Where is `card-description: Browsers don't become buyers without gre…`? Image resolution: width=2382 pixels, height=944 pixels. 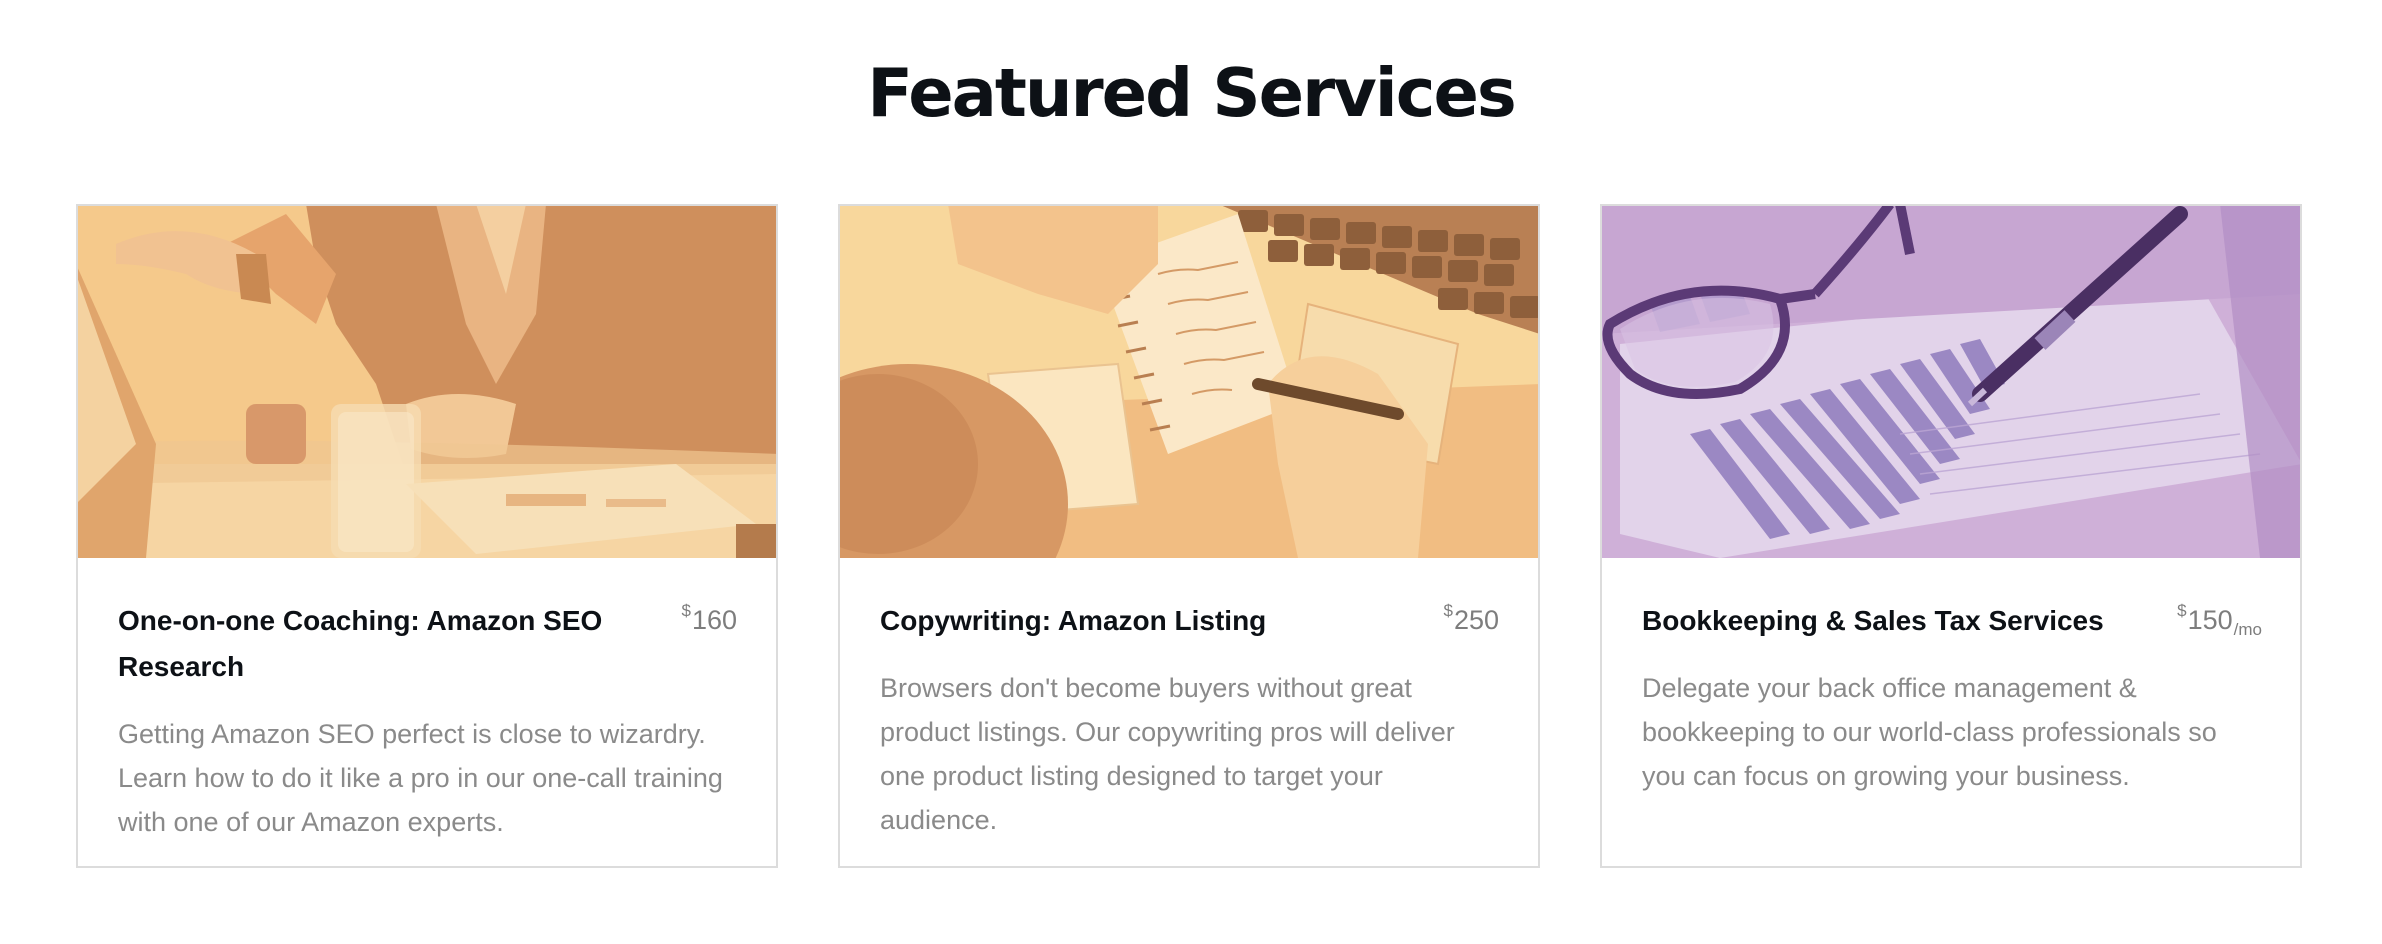 card-description: Browsers don't become buyers without gre… is located at coordinates (1167, 754).